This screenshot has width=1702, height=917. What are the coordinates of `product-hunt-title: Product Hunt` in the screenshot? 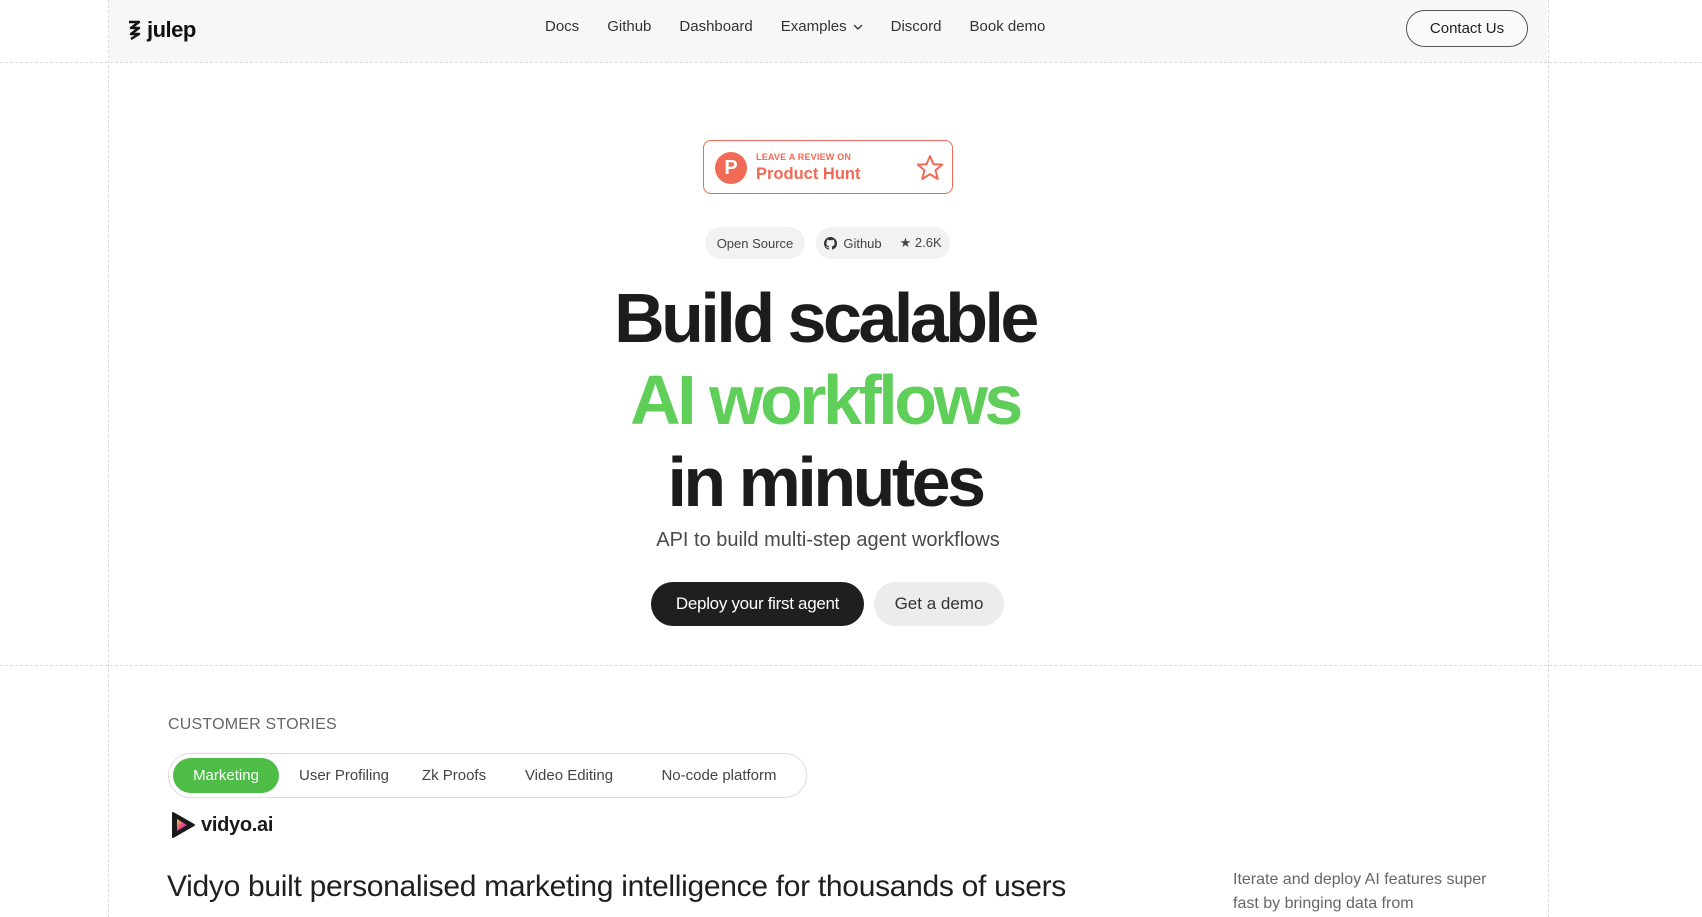 It's located at (808, 174).